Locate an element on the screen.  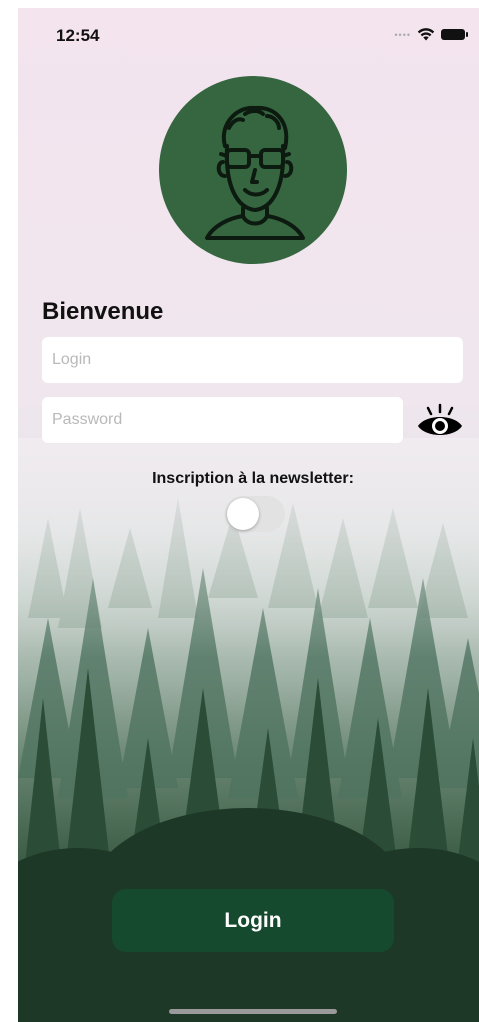
newsletter-toggle is located at coordinates (255, 514).